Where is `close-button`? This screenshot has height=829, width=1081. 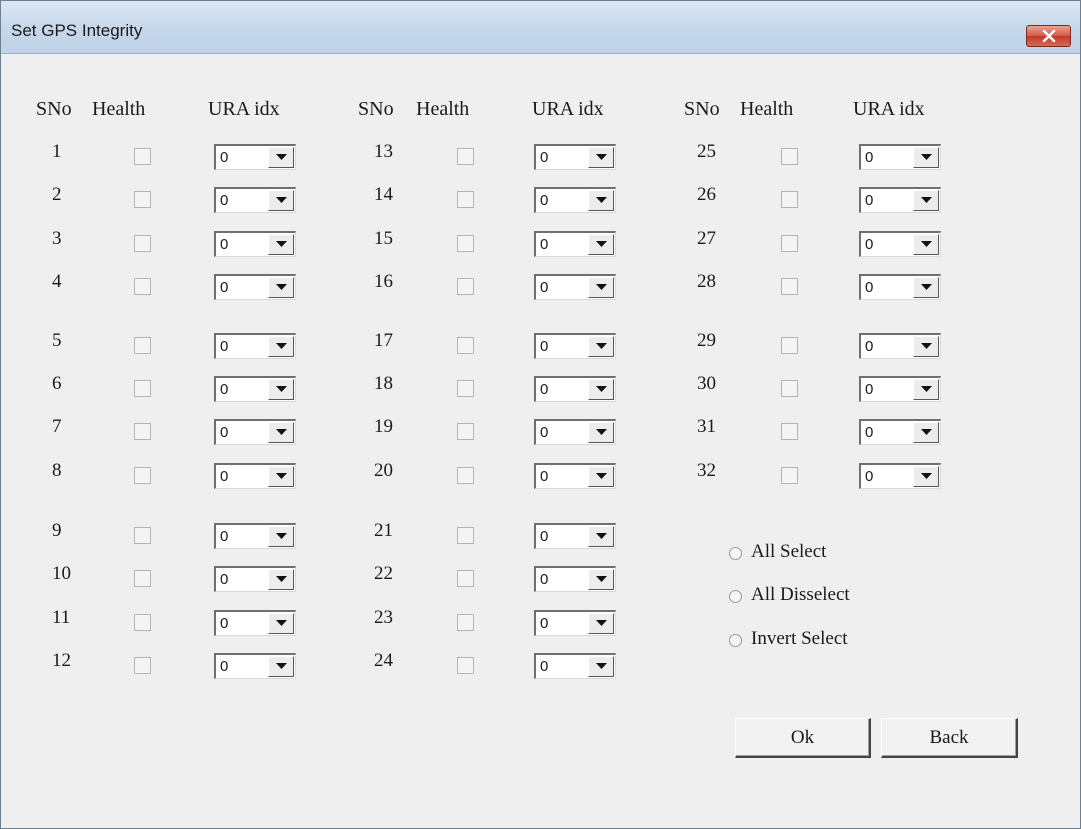 close-button is located at coordinates (1048, 36).